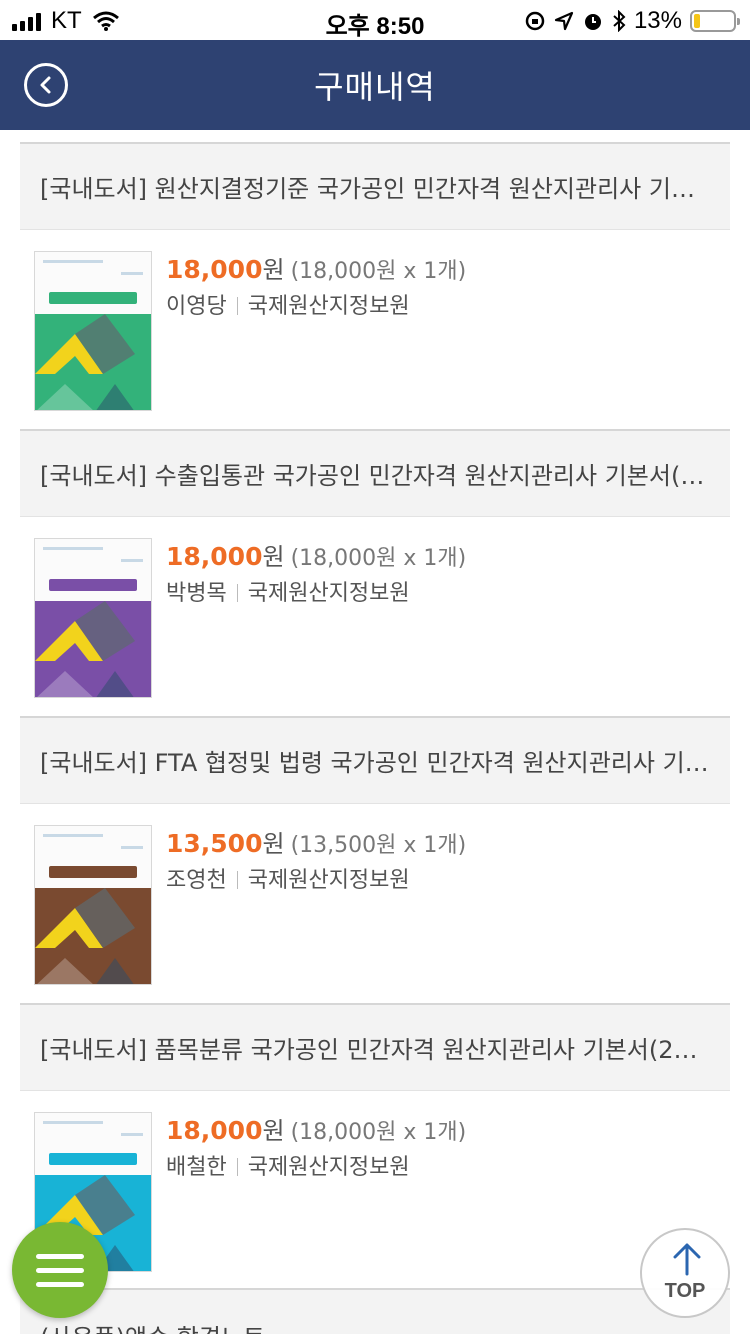 This screenshot has width=750, height=1334. I want to click on meta-row: 박병목 국제원산지정보원, so click(288, 591).